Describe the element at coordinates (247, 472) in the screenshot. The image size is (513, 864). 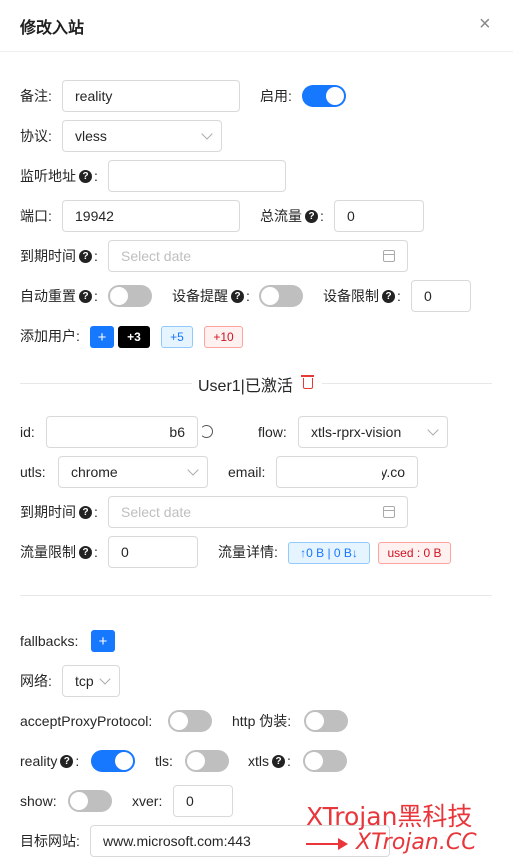
I see `email-label: email:` at that location.